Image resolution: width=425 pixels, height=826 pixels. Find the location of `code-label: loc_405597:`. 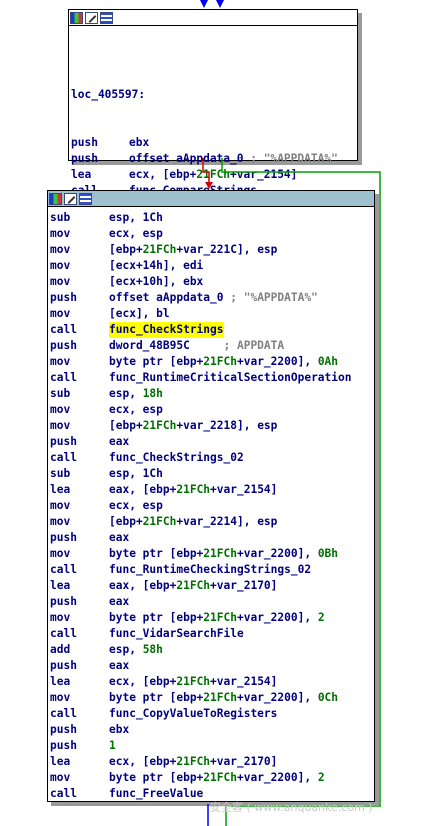

code-label: loc_405597: is located at coordinates (108, 95).